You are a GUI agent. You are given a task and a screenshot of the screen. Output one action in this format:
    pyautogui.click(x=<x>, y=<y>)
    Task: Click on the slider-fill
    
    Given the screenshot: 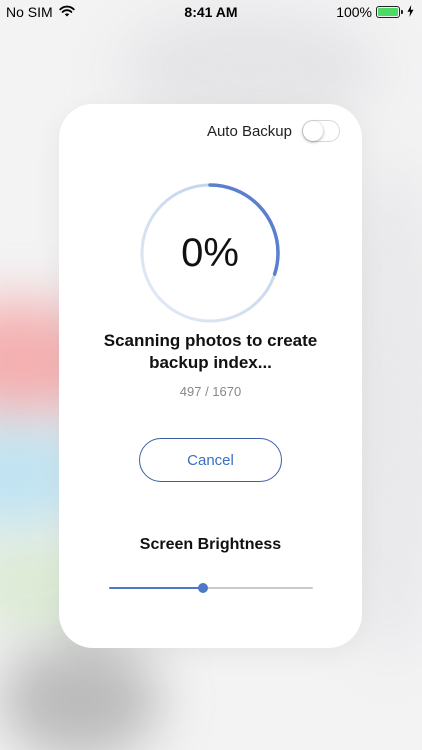 What is the action you would take?
    pyautogui.click(x=156, y=588)
    